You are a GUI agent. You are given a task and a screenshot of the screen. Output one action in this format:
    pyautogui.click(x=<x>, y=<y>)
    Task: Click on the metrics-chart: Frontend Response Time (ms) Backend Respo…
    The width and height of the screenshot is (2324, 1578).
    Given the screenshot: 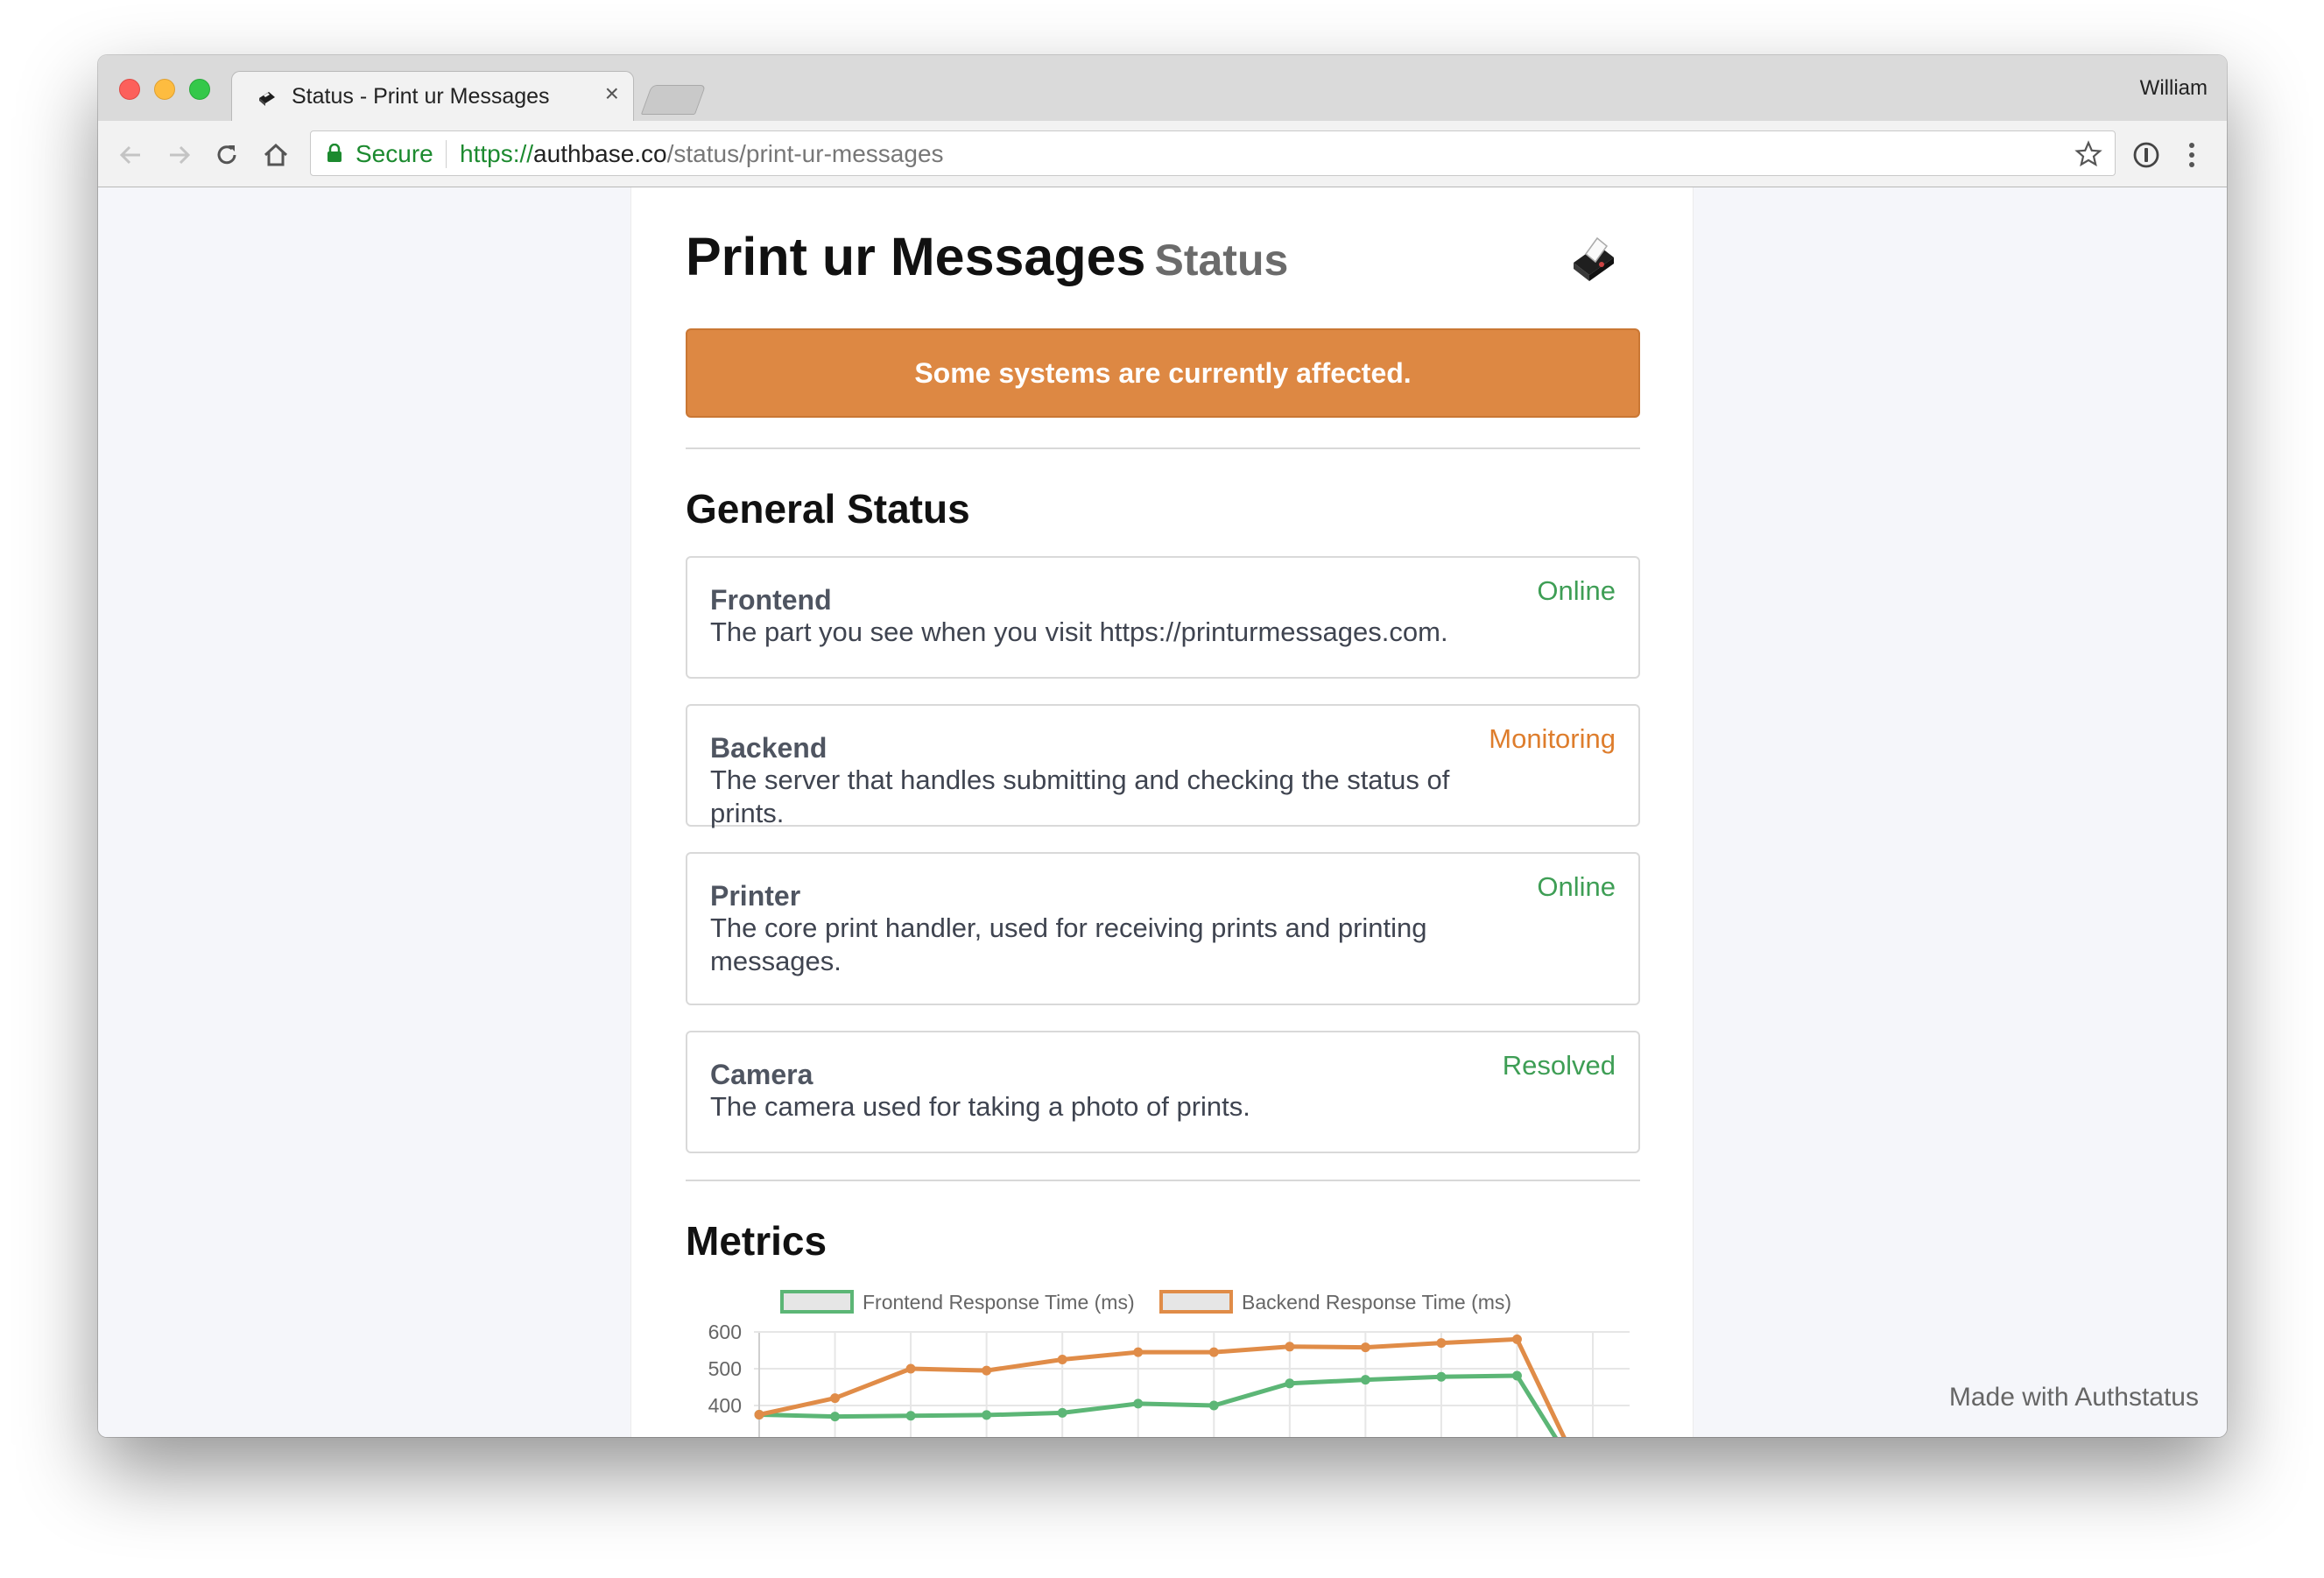 What is the action you would take?
    pyautogui.click(x=1169, y=1363)
    